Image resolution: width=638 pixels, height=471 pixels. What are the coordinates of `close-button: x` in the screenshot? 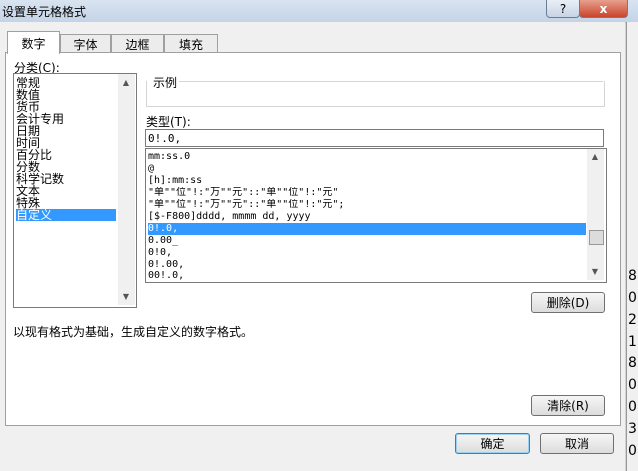 It's located at (603, 9).